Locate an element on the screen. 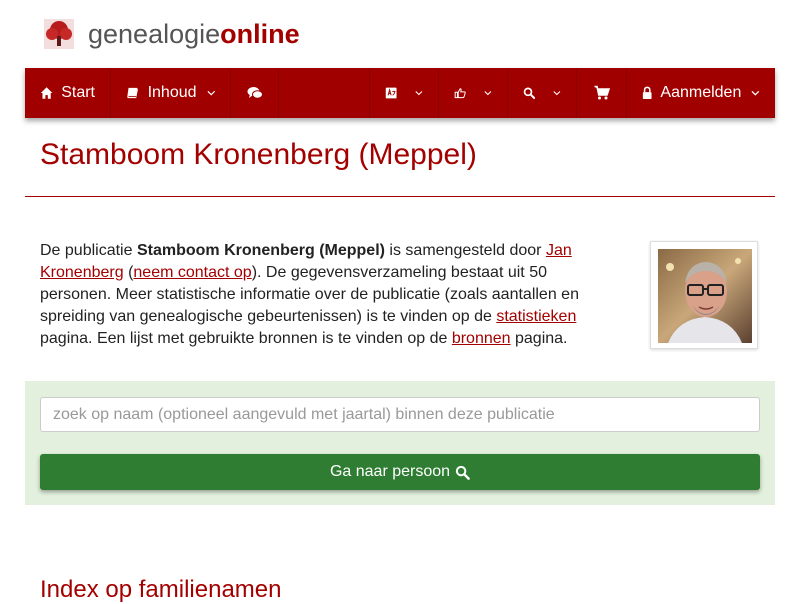 The height and width of the screenshot is (604, 800). site-logo: genealogieonline is located at coordinates (172, 34).